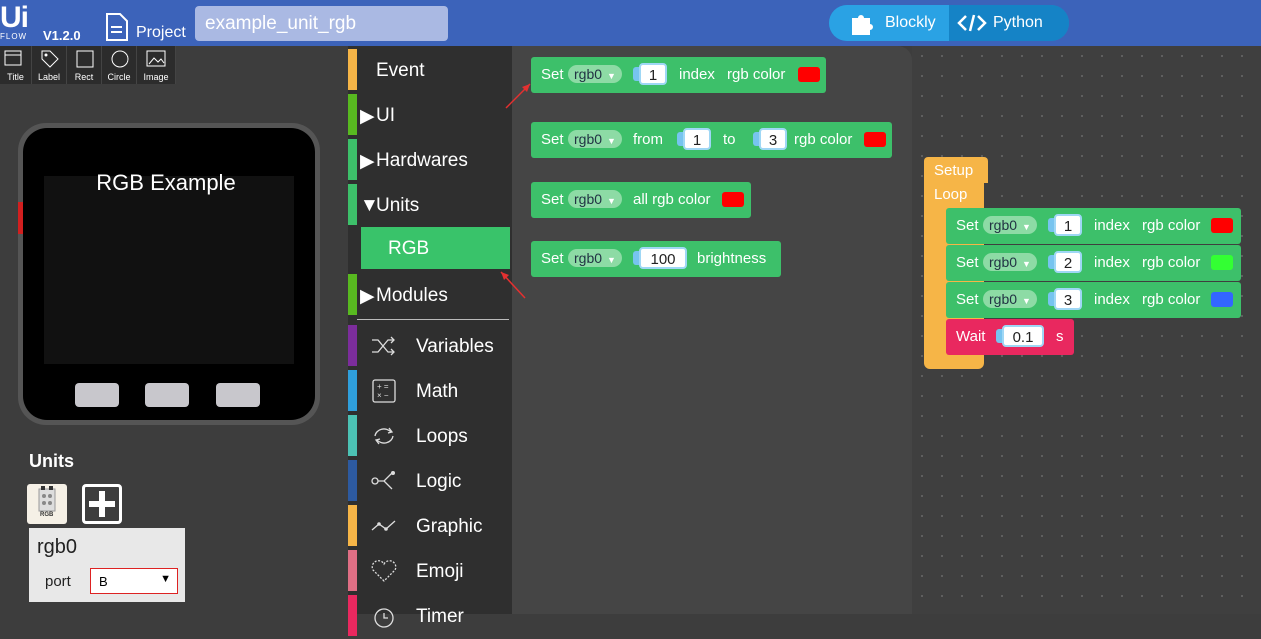  I want to click on tool-title: Title, so click(16, 65).